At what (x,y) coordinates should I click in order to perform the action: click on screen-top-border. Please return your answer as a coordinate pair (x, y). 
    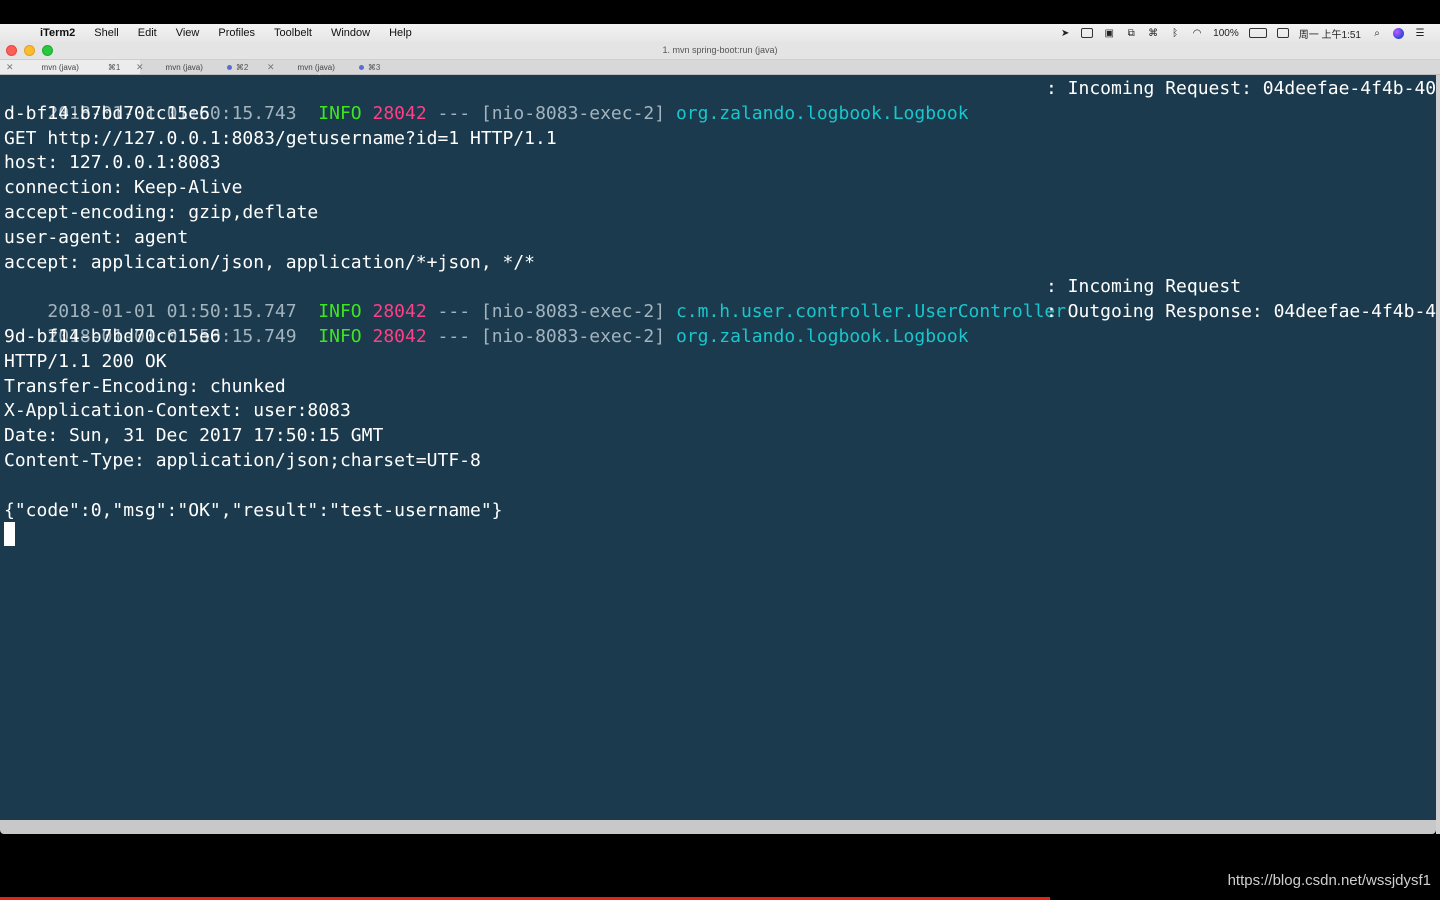
    Looking at the image, I should click on (720, 12).